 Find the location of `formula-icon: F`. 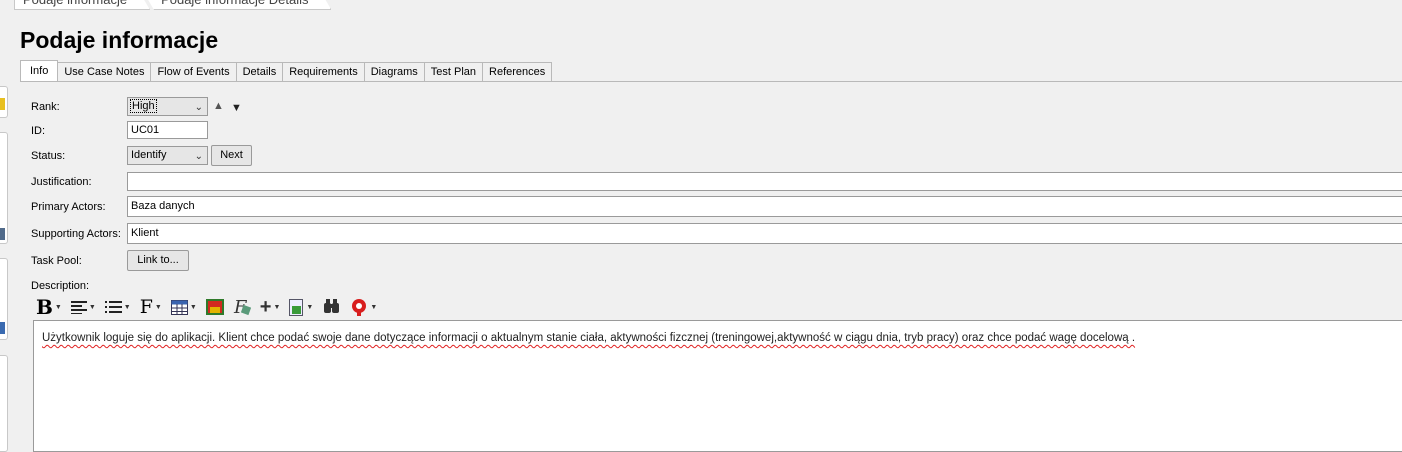

formula-icon: F is located at coordinates (242, 307).